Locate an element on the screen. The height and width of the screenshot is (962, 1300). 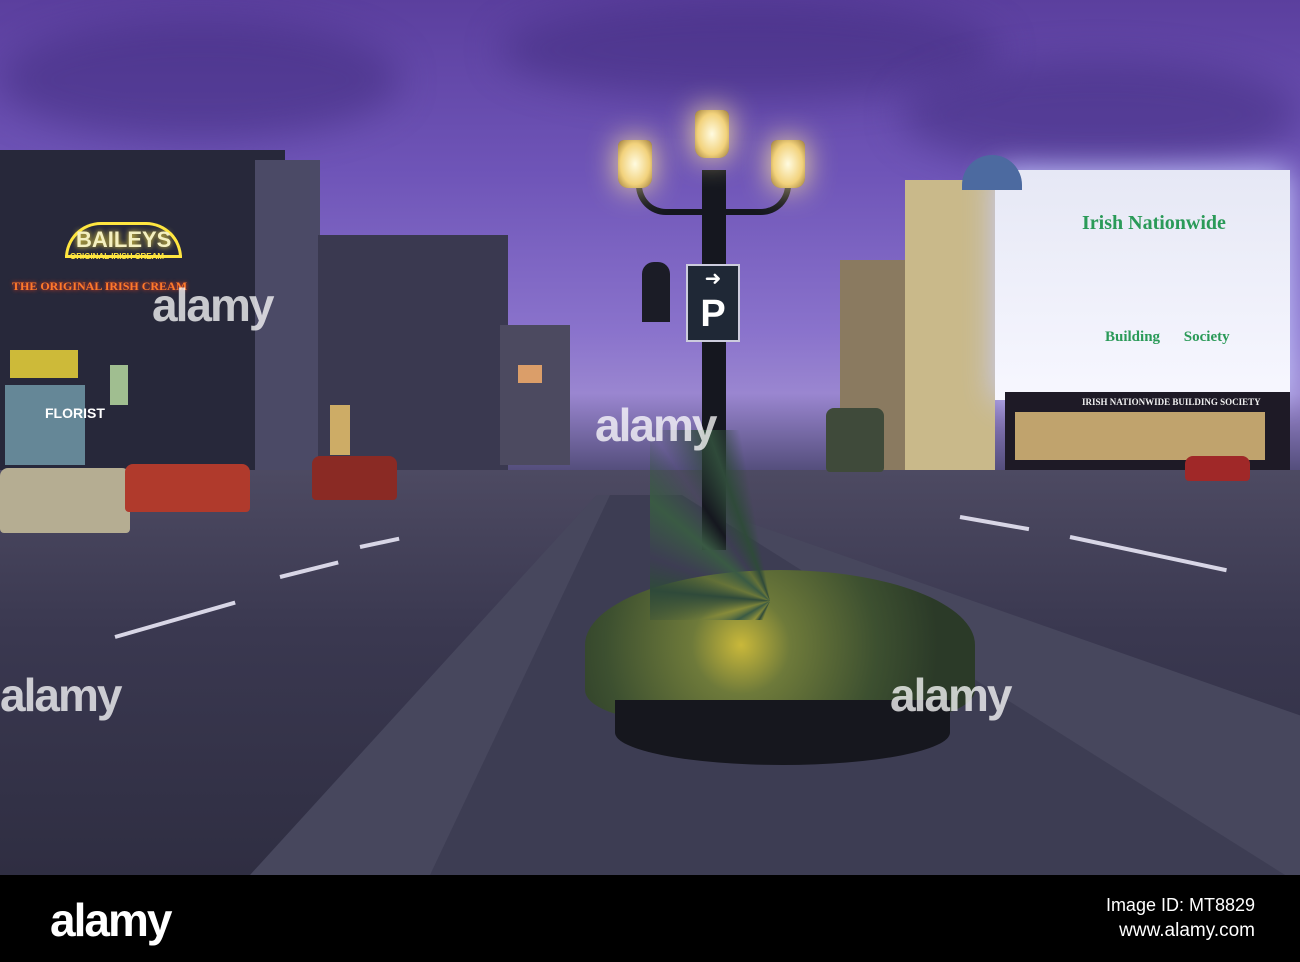
alamy-logo: alamy is located at coordinates (111, 920).